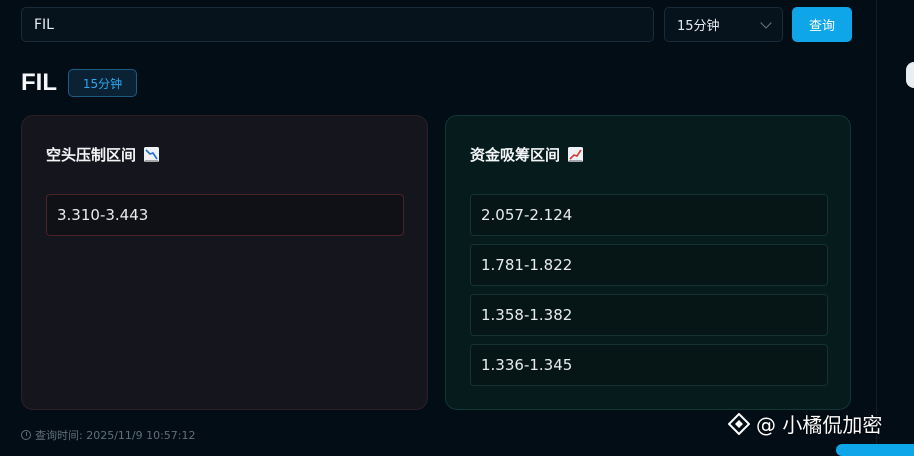  Describe the element at coordinates (576, 154) in the screenshot. I see `chart-increasing-icon` at that location.